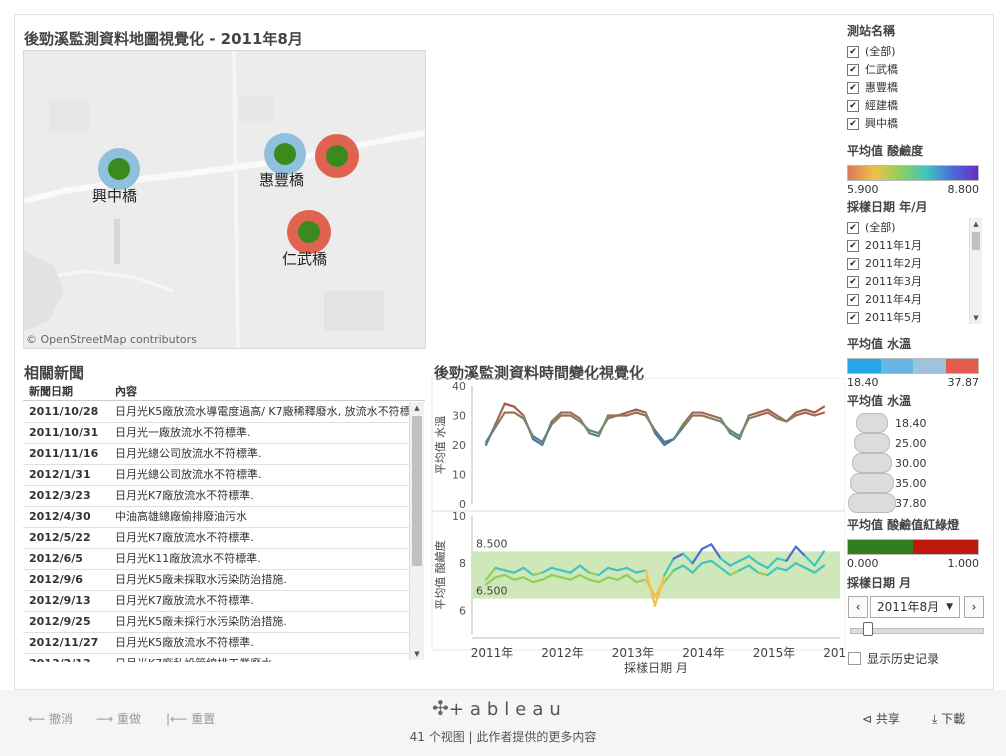 This screenshot has width=1006, height=756. I want to click on month-select-value: 2011年8月, so click(908, 607).